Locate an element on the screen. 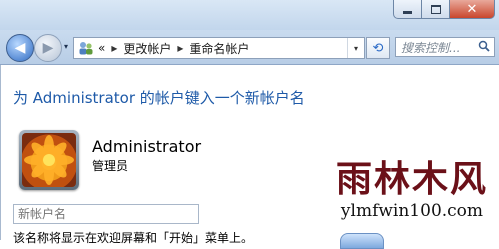  partial-button is located at coordinates (362, 241).